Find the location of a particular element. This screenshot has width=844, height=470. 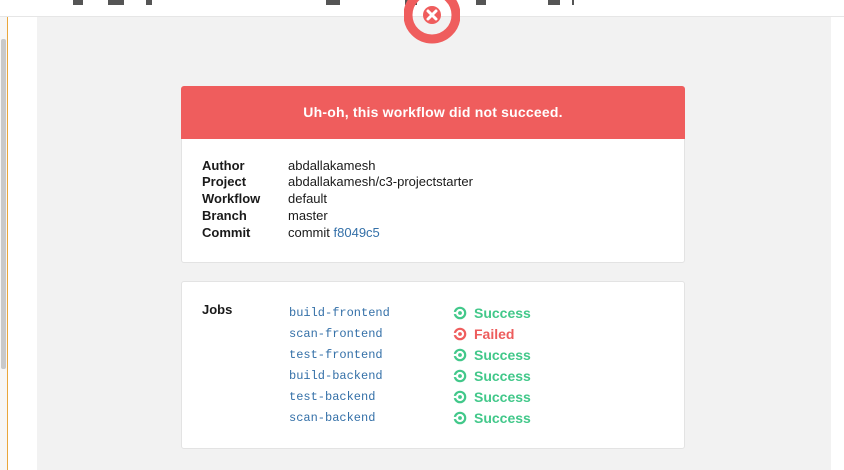

job-row: scan-frontend Failed is located at coordinates (479, 334).